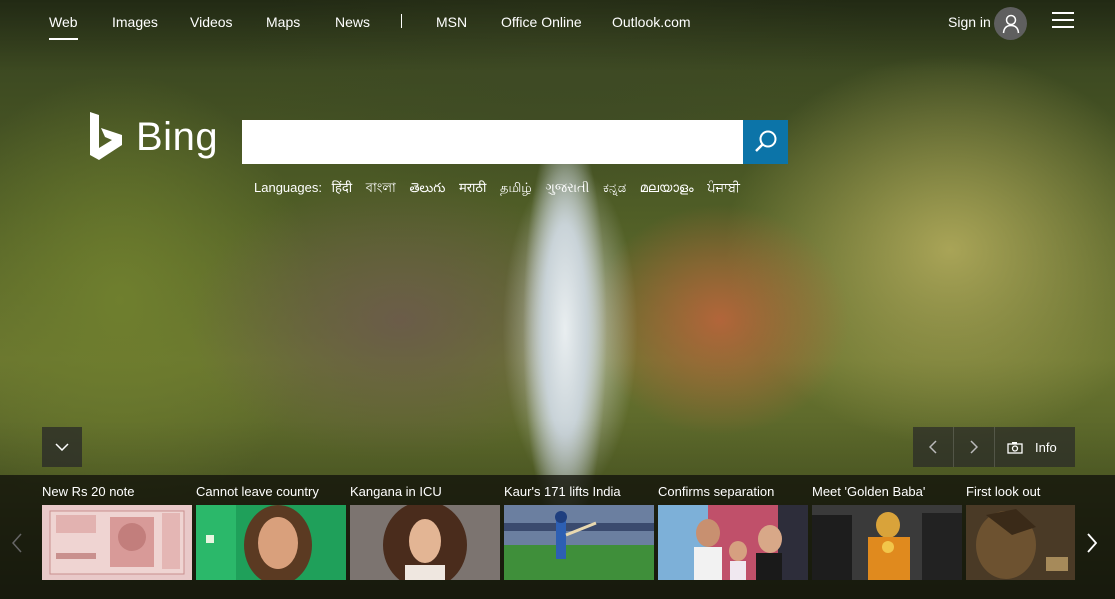 The image size is (1115, 599). What do you see at coordinates (283, 22) in the screenshot?
I see `nav-maps: Maps` at bounding box center [283, 22].